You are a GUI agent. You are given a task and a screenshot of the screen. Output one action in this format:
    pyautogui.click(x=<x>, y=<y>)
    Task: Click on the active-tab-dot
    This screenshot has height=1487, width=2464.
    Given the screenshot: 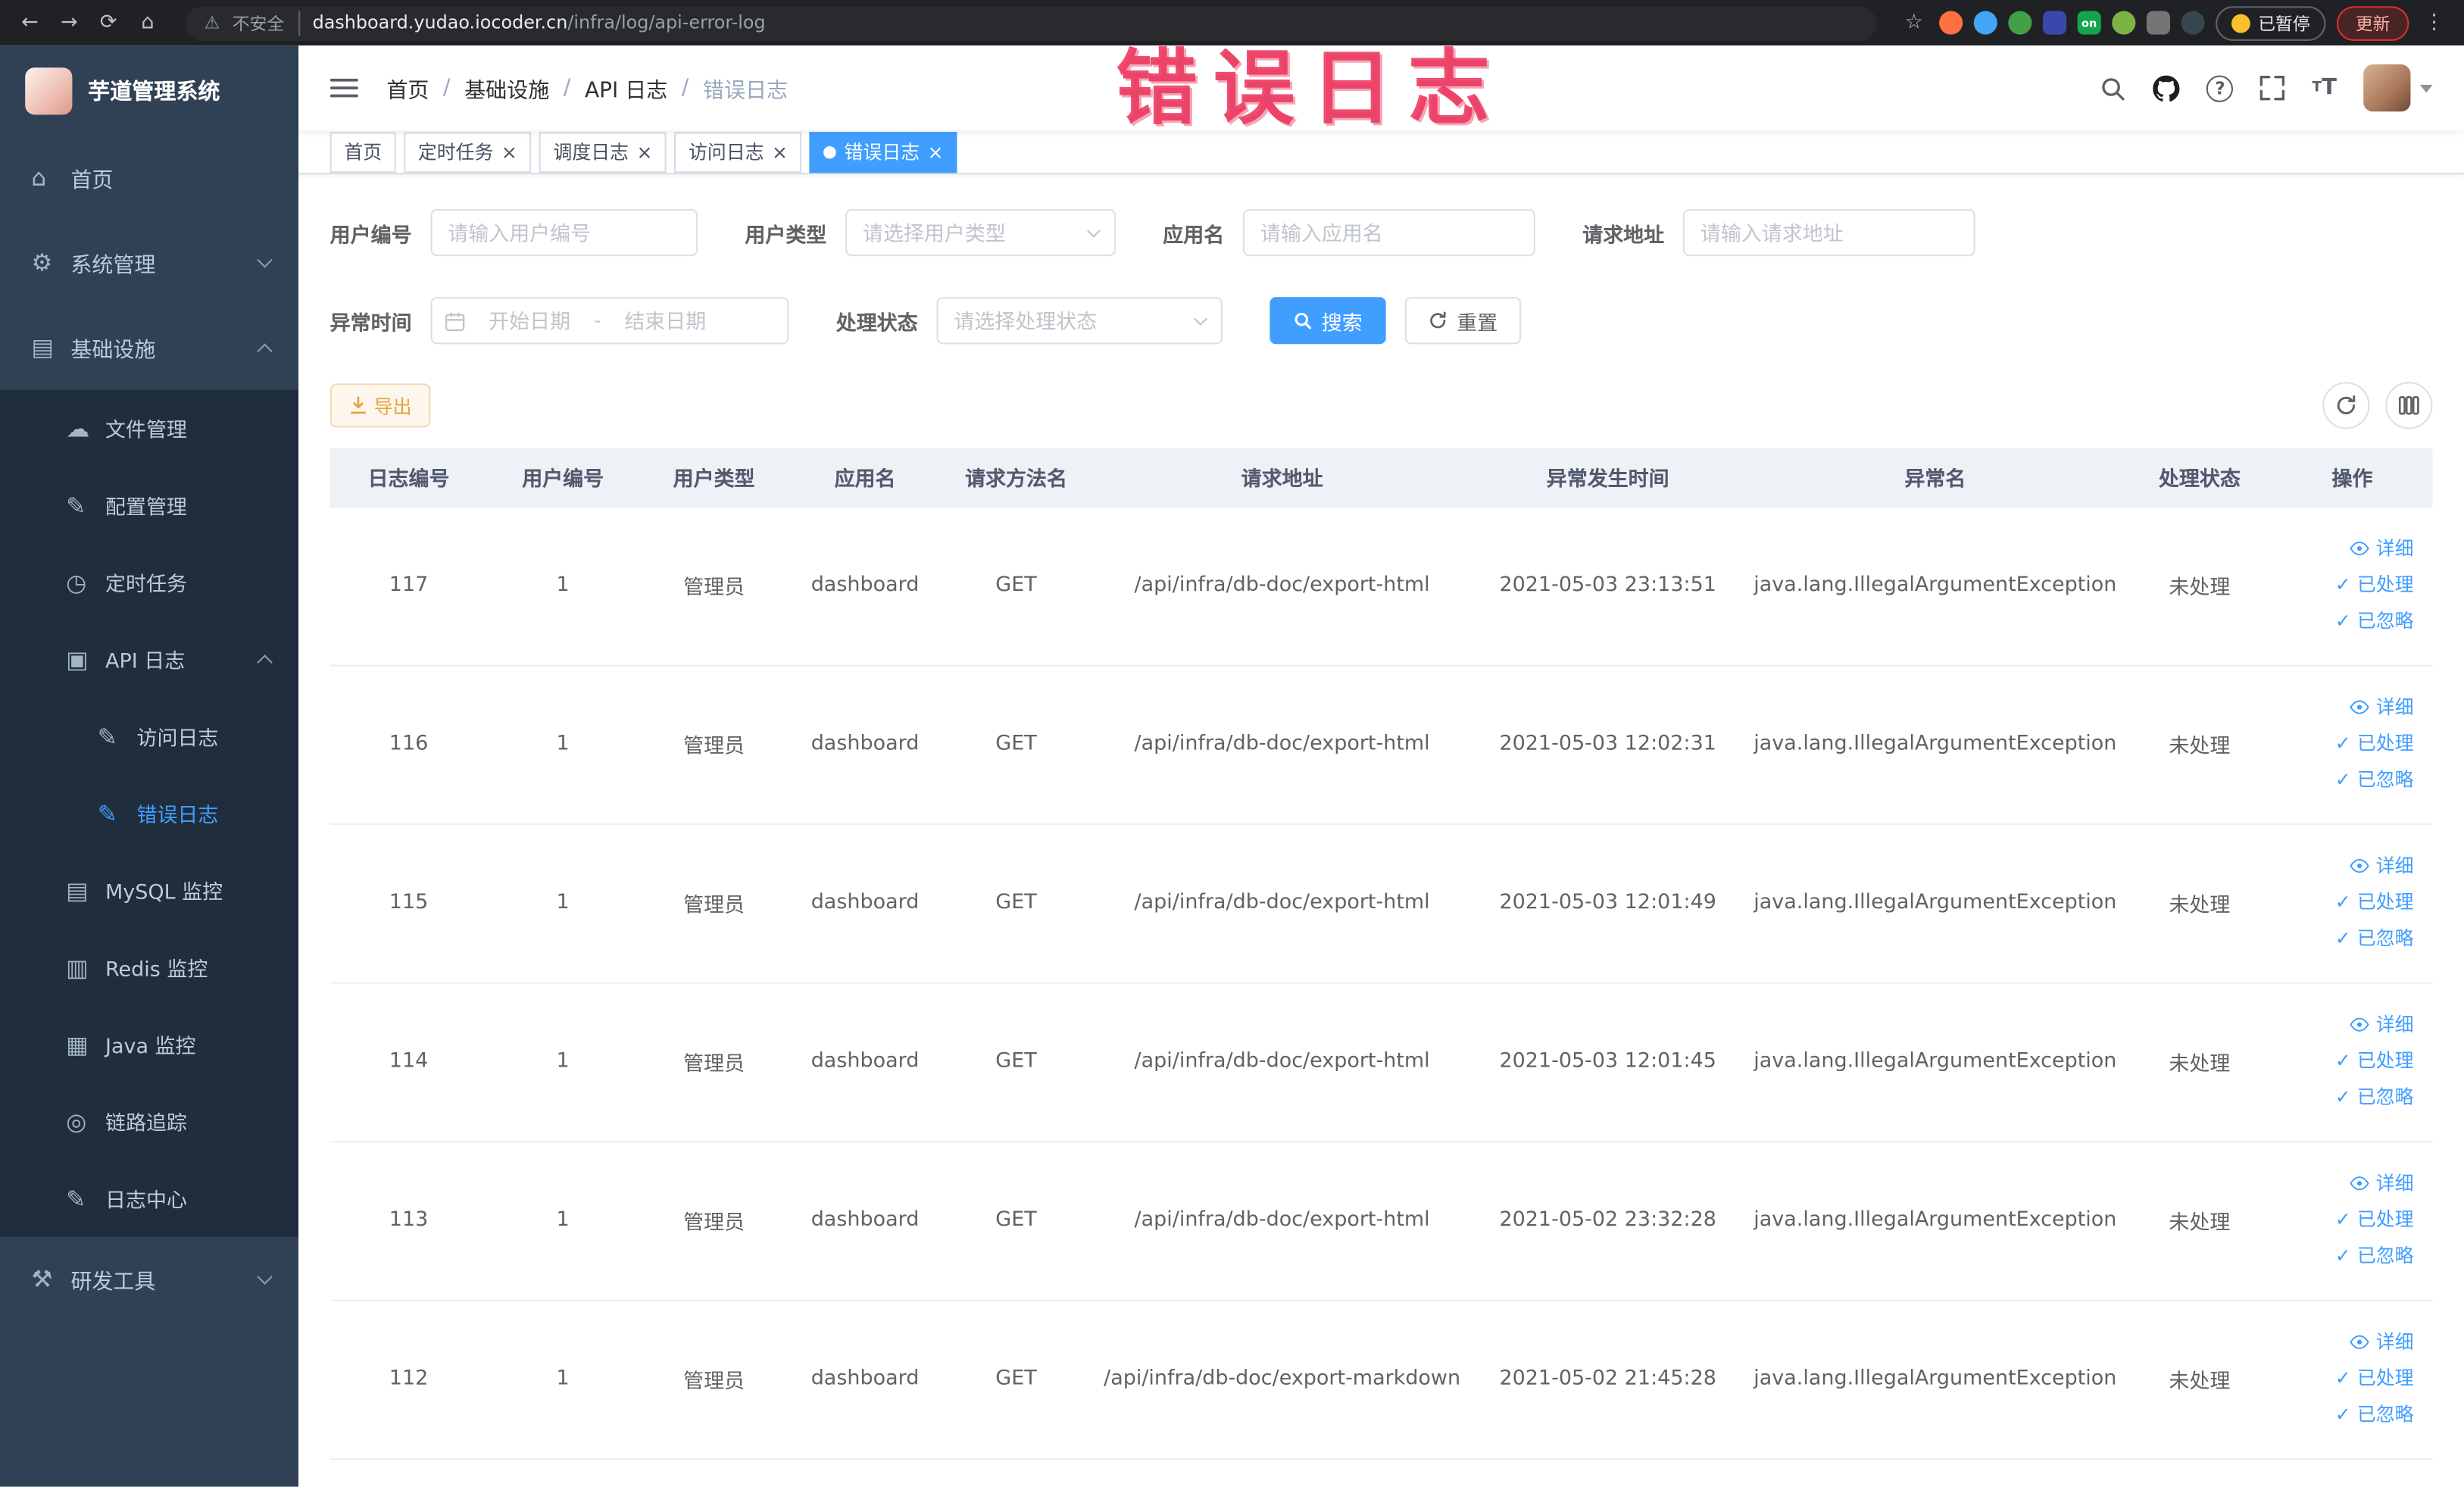 What is the action you would take?
    pyautogui.click(x=830, y=151)
    